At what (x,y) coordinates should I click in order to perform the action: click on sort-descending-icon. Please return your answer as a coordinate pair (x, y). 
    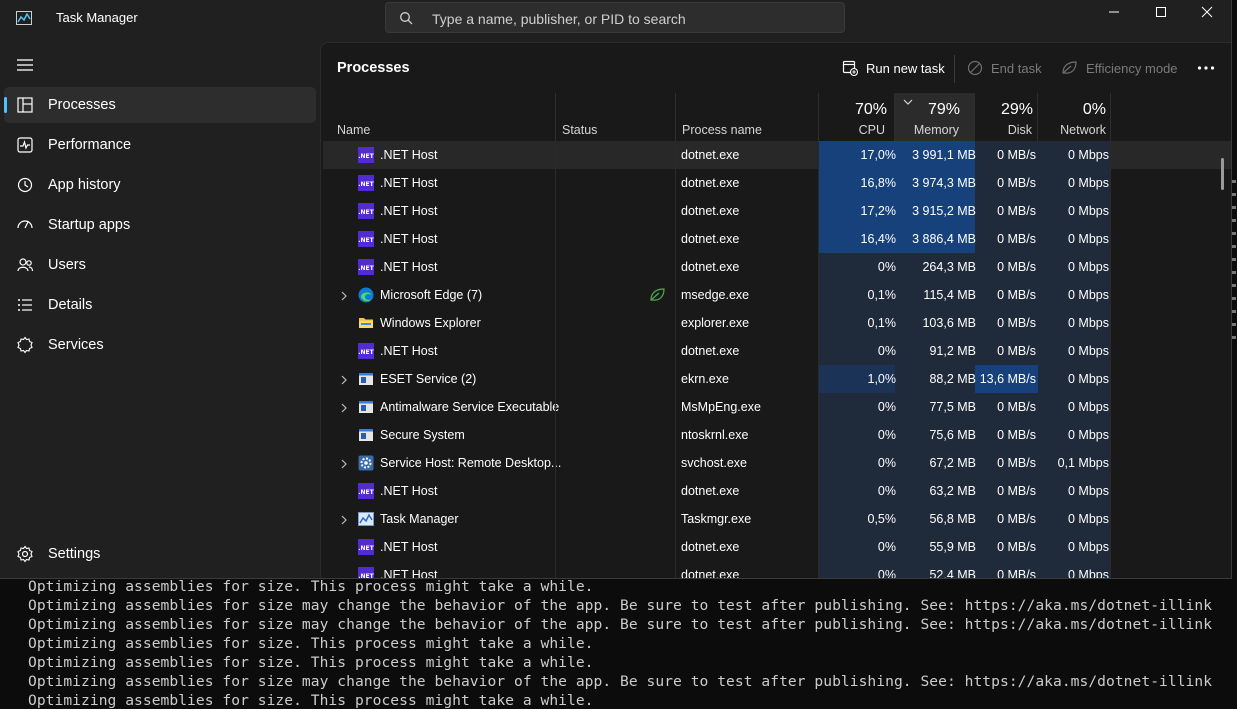
    Looking at the image, I should click on (908, 102).